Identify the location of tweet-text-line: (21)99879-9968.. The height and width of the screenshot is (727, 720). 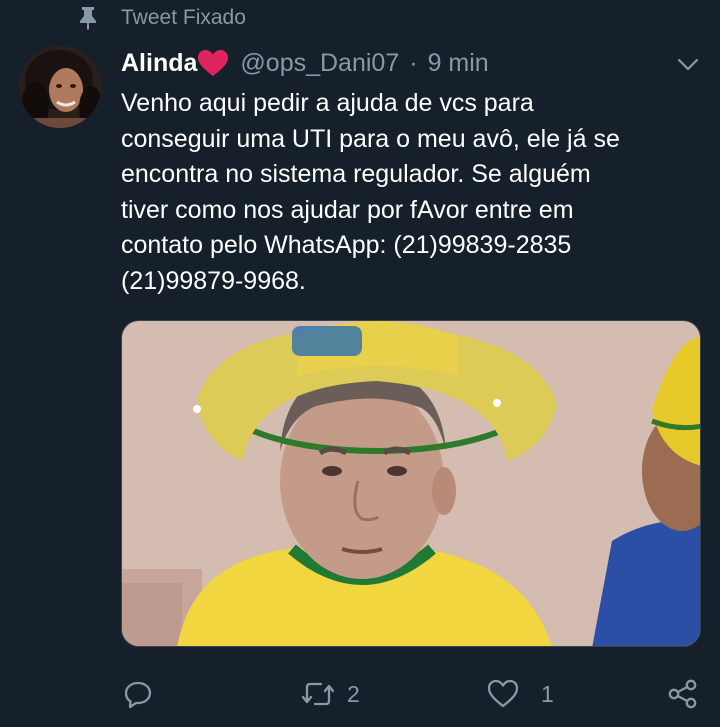
(213, 280).